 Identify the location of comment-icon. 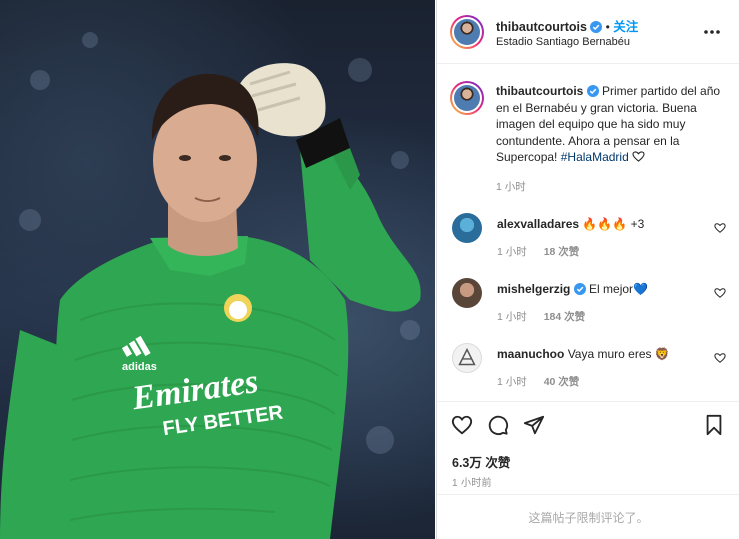
(498, 425).